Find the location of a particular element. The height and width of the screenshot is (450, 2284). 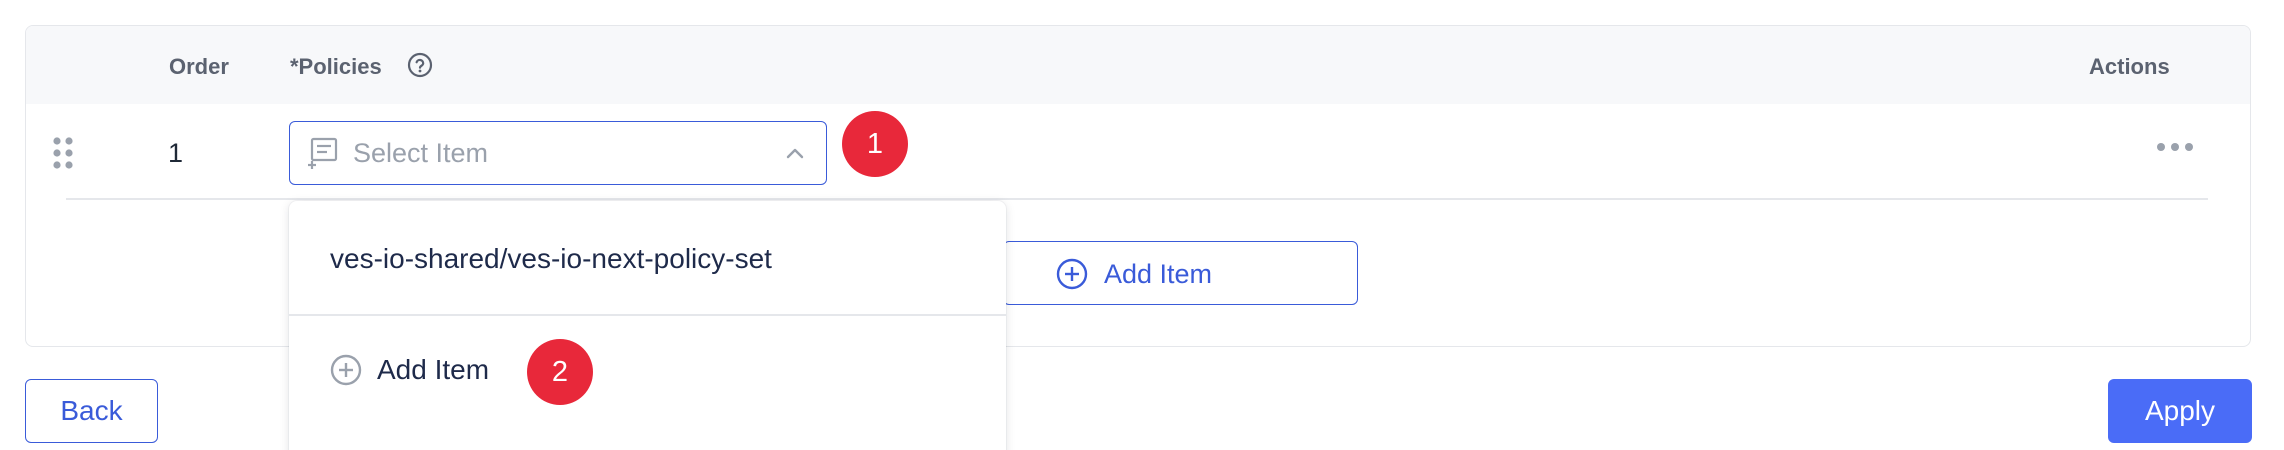

policy-select: Select Item is located at coordinates (558, 153).